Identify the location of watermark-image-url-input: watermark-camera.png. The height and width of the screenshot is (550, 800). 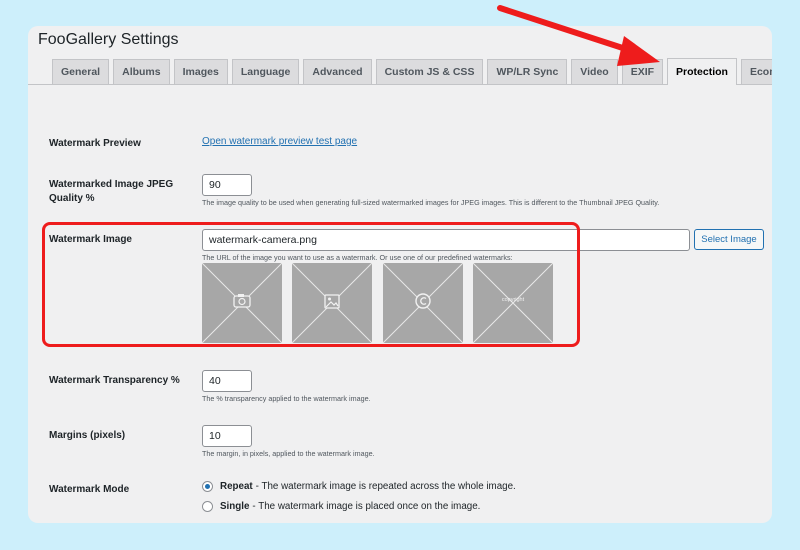
(446, 240).